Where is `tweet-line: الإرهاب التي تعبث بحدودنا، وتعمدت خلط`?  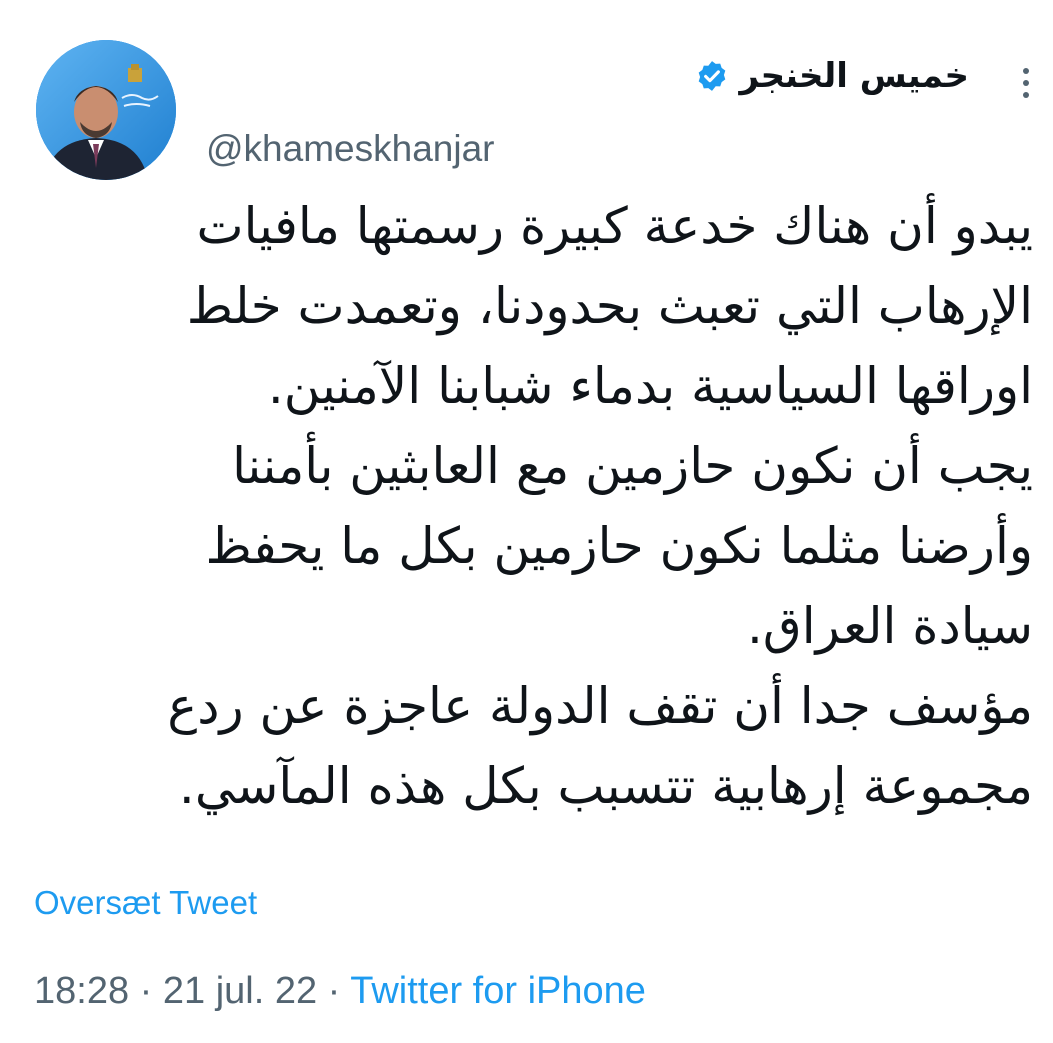
tweet-line: الإرهاب التي تعبث بحدودنا، وتعمدت خلط is located at coordinates (609, 306).